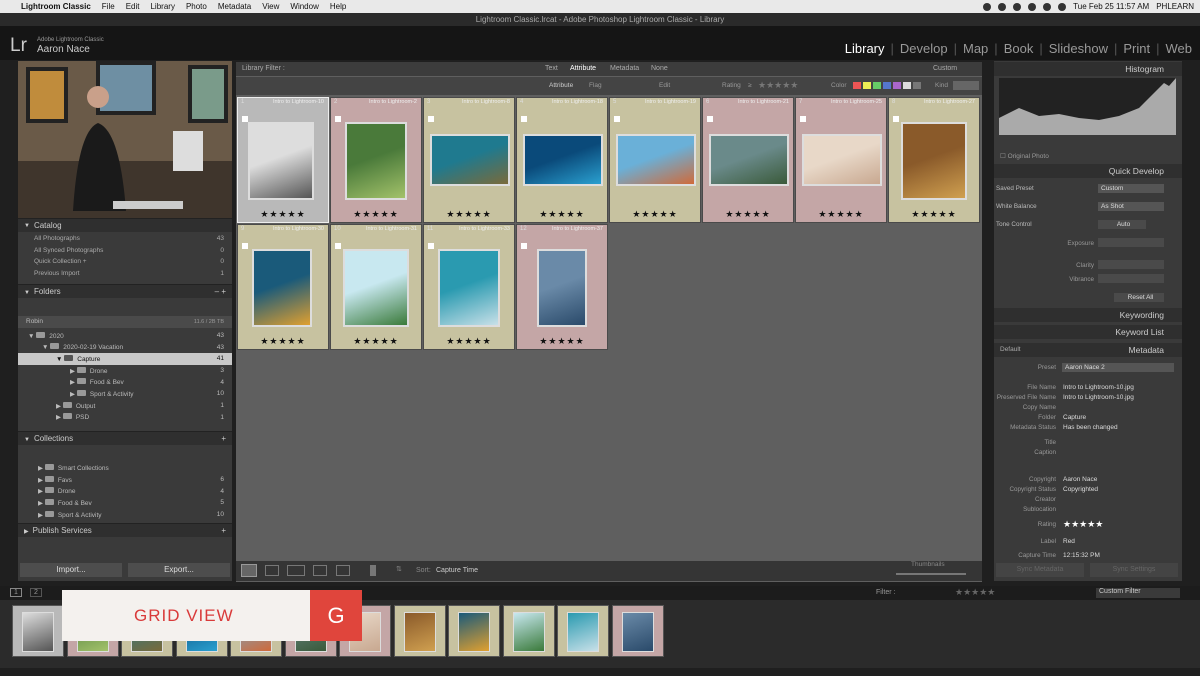 This screenshot has height=676, width=1200. What do you see at coordinates (887, 85) in the screenshot?
I see `color-blue-swatch` at bounding box center [887, 85].